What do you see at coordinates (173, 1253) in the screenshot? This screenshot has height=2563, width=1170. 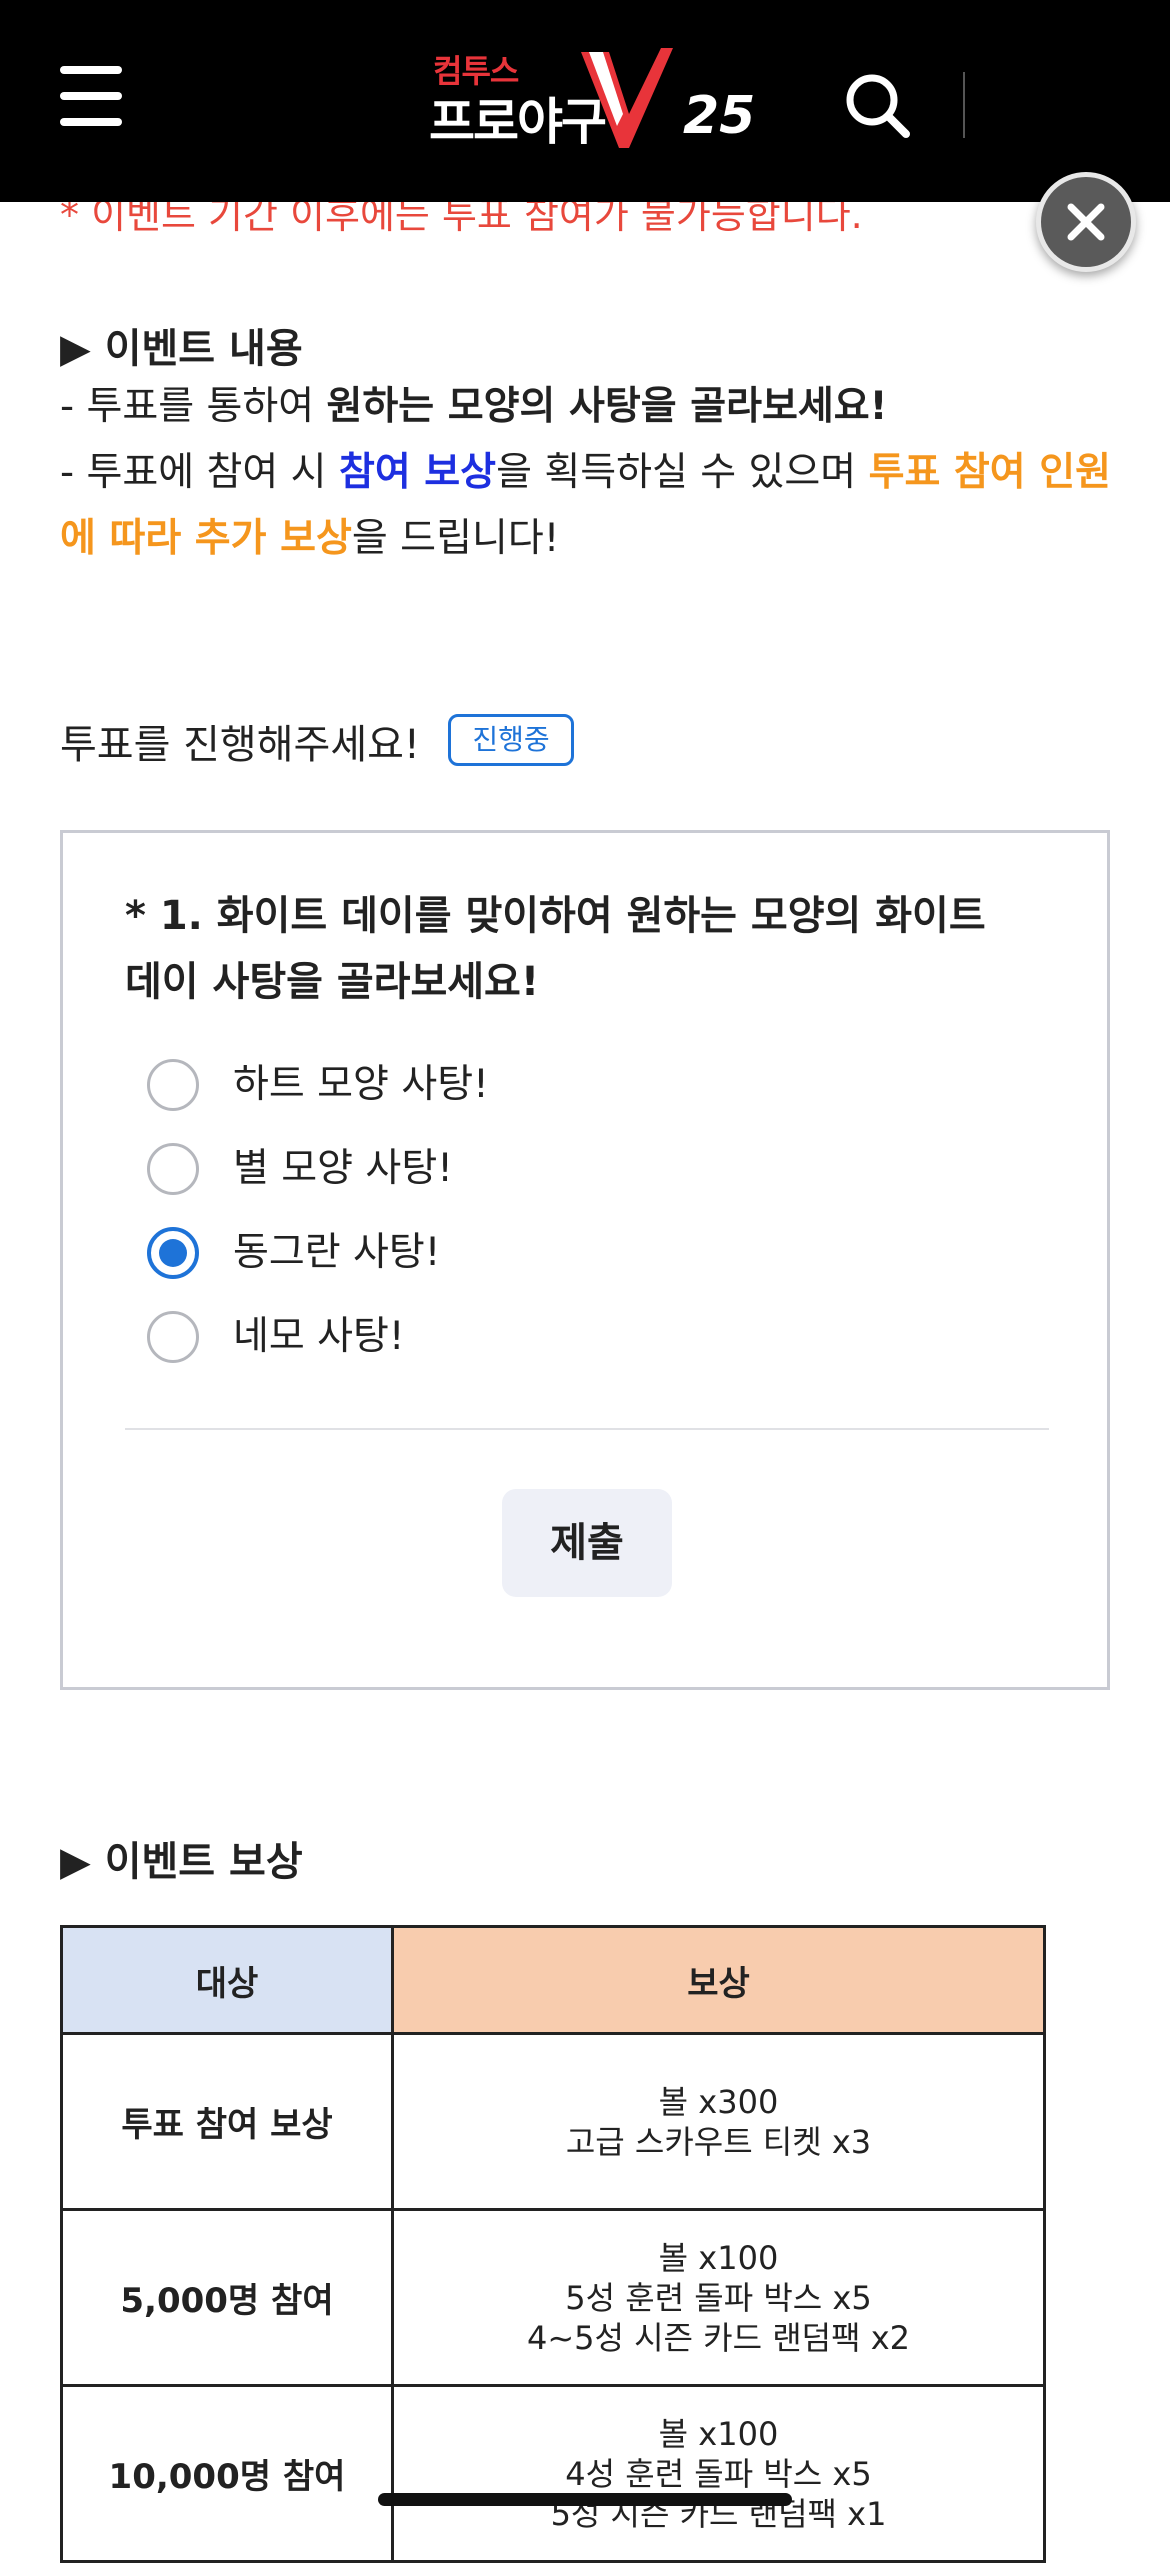 I see `radio-button-selected` at bounding box center [173, 1253].